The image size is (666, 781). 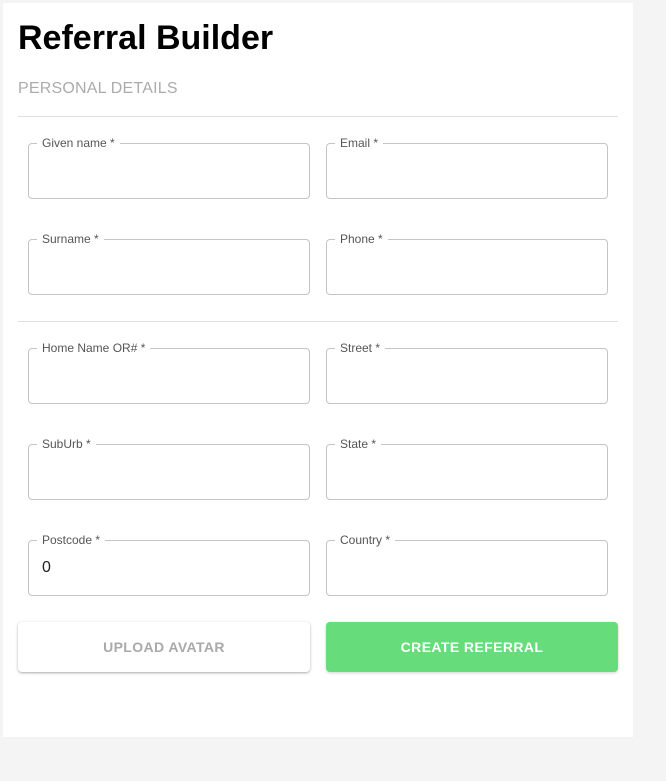 I want to click on surname-field: Surname *, so click(x=169, y=263).